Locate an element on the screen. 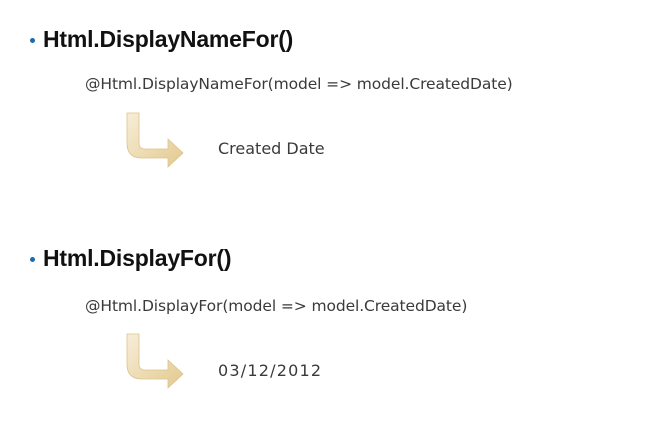 Image resolution: width=670 pixels, height=447 pixels. section-heading: Html.DisplayFor() is located at coordinates (137, 257).